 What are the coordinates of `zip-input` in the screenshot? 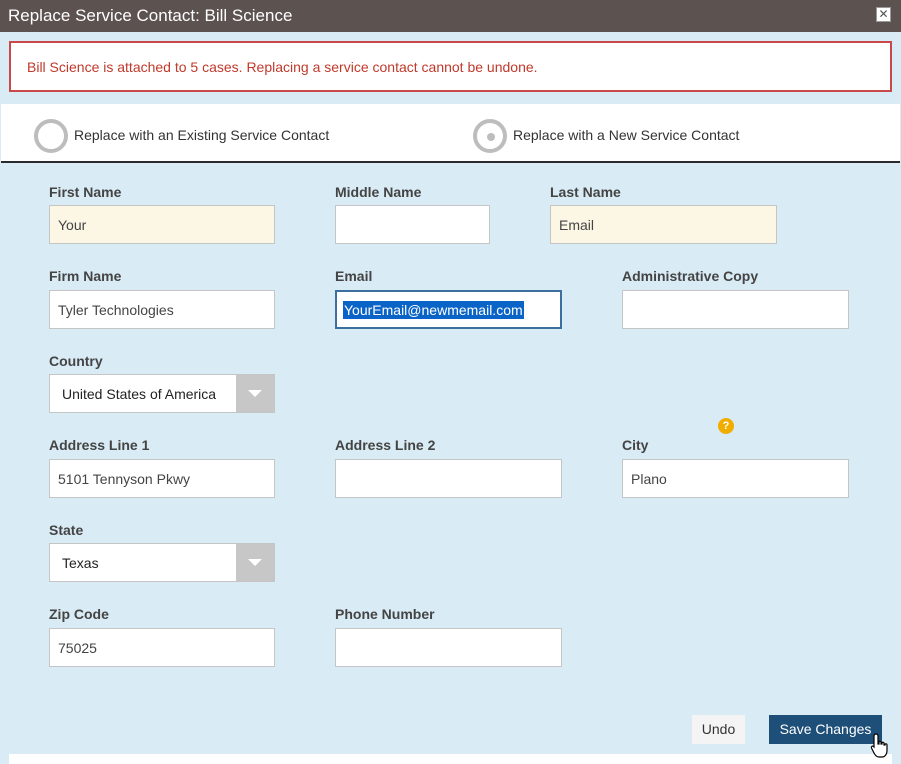 It's located at (162, 647).